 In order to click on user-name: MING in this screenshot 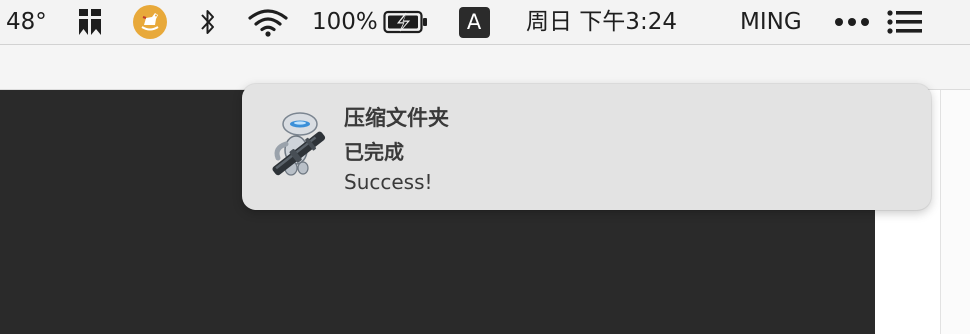, I will do `click(771, 22)`.